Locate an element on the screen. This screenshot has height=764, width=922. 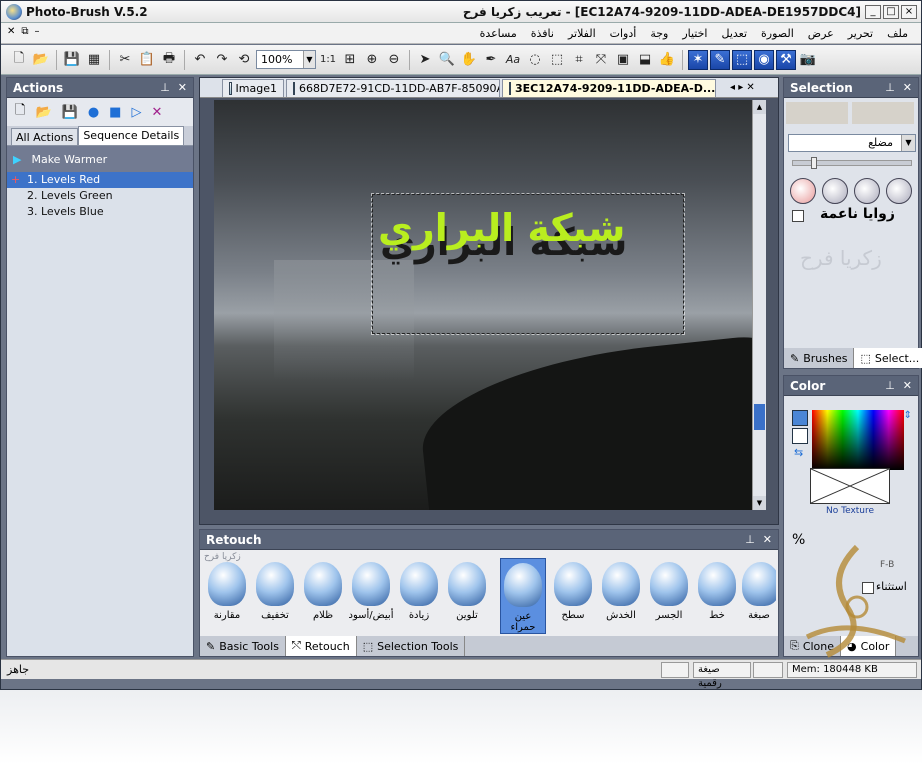
text-tool-icon: Aa is located at coordinates (513, 60).